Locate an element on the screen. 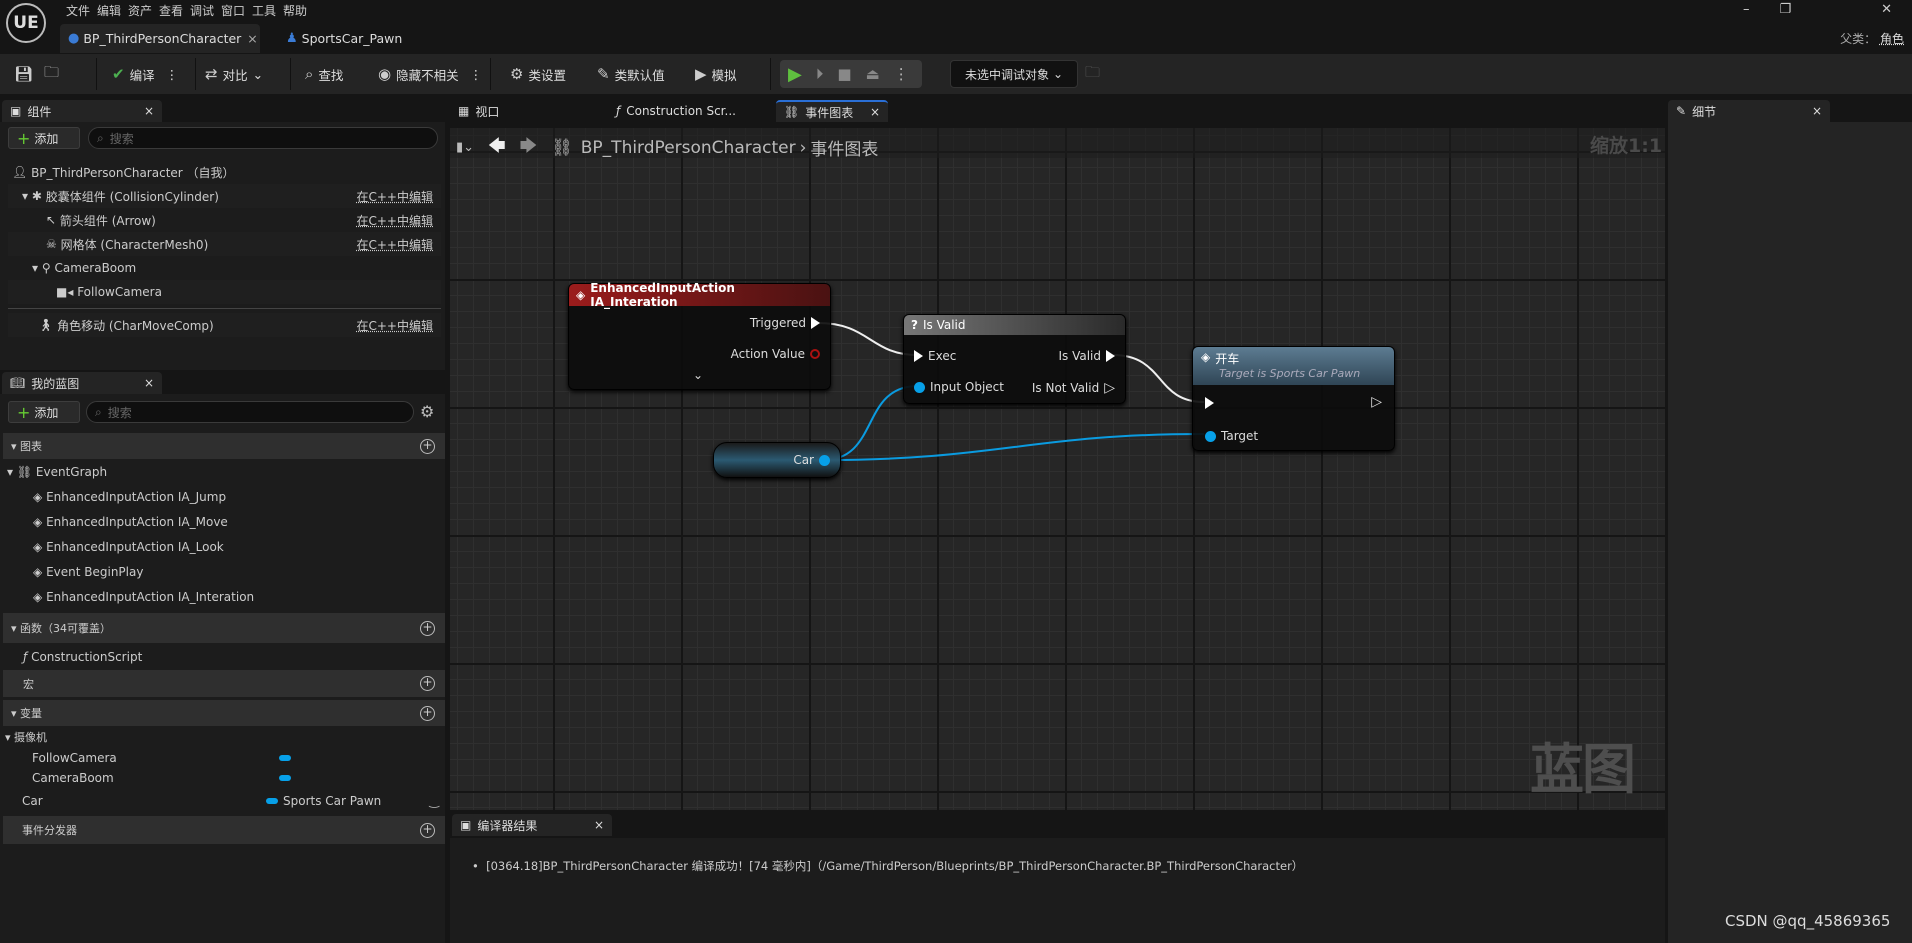 Image resolution: width=1912 pixels, height=943 pixels. pin-is-not-valid: Is Not Valid ▷ is located at coordinates (1073, 388).